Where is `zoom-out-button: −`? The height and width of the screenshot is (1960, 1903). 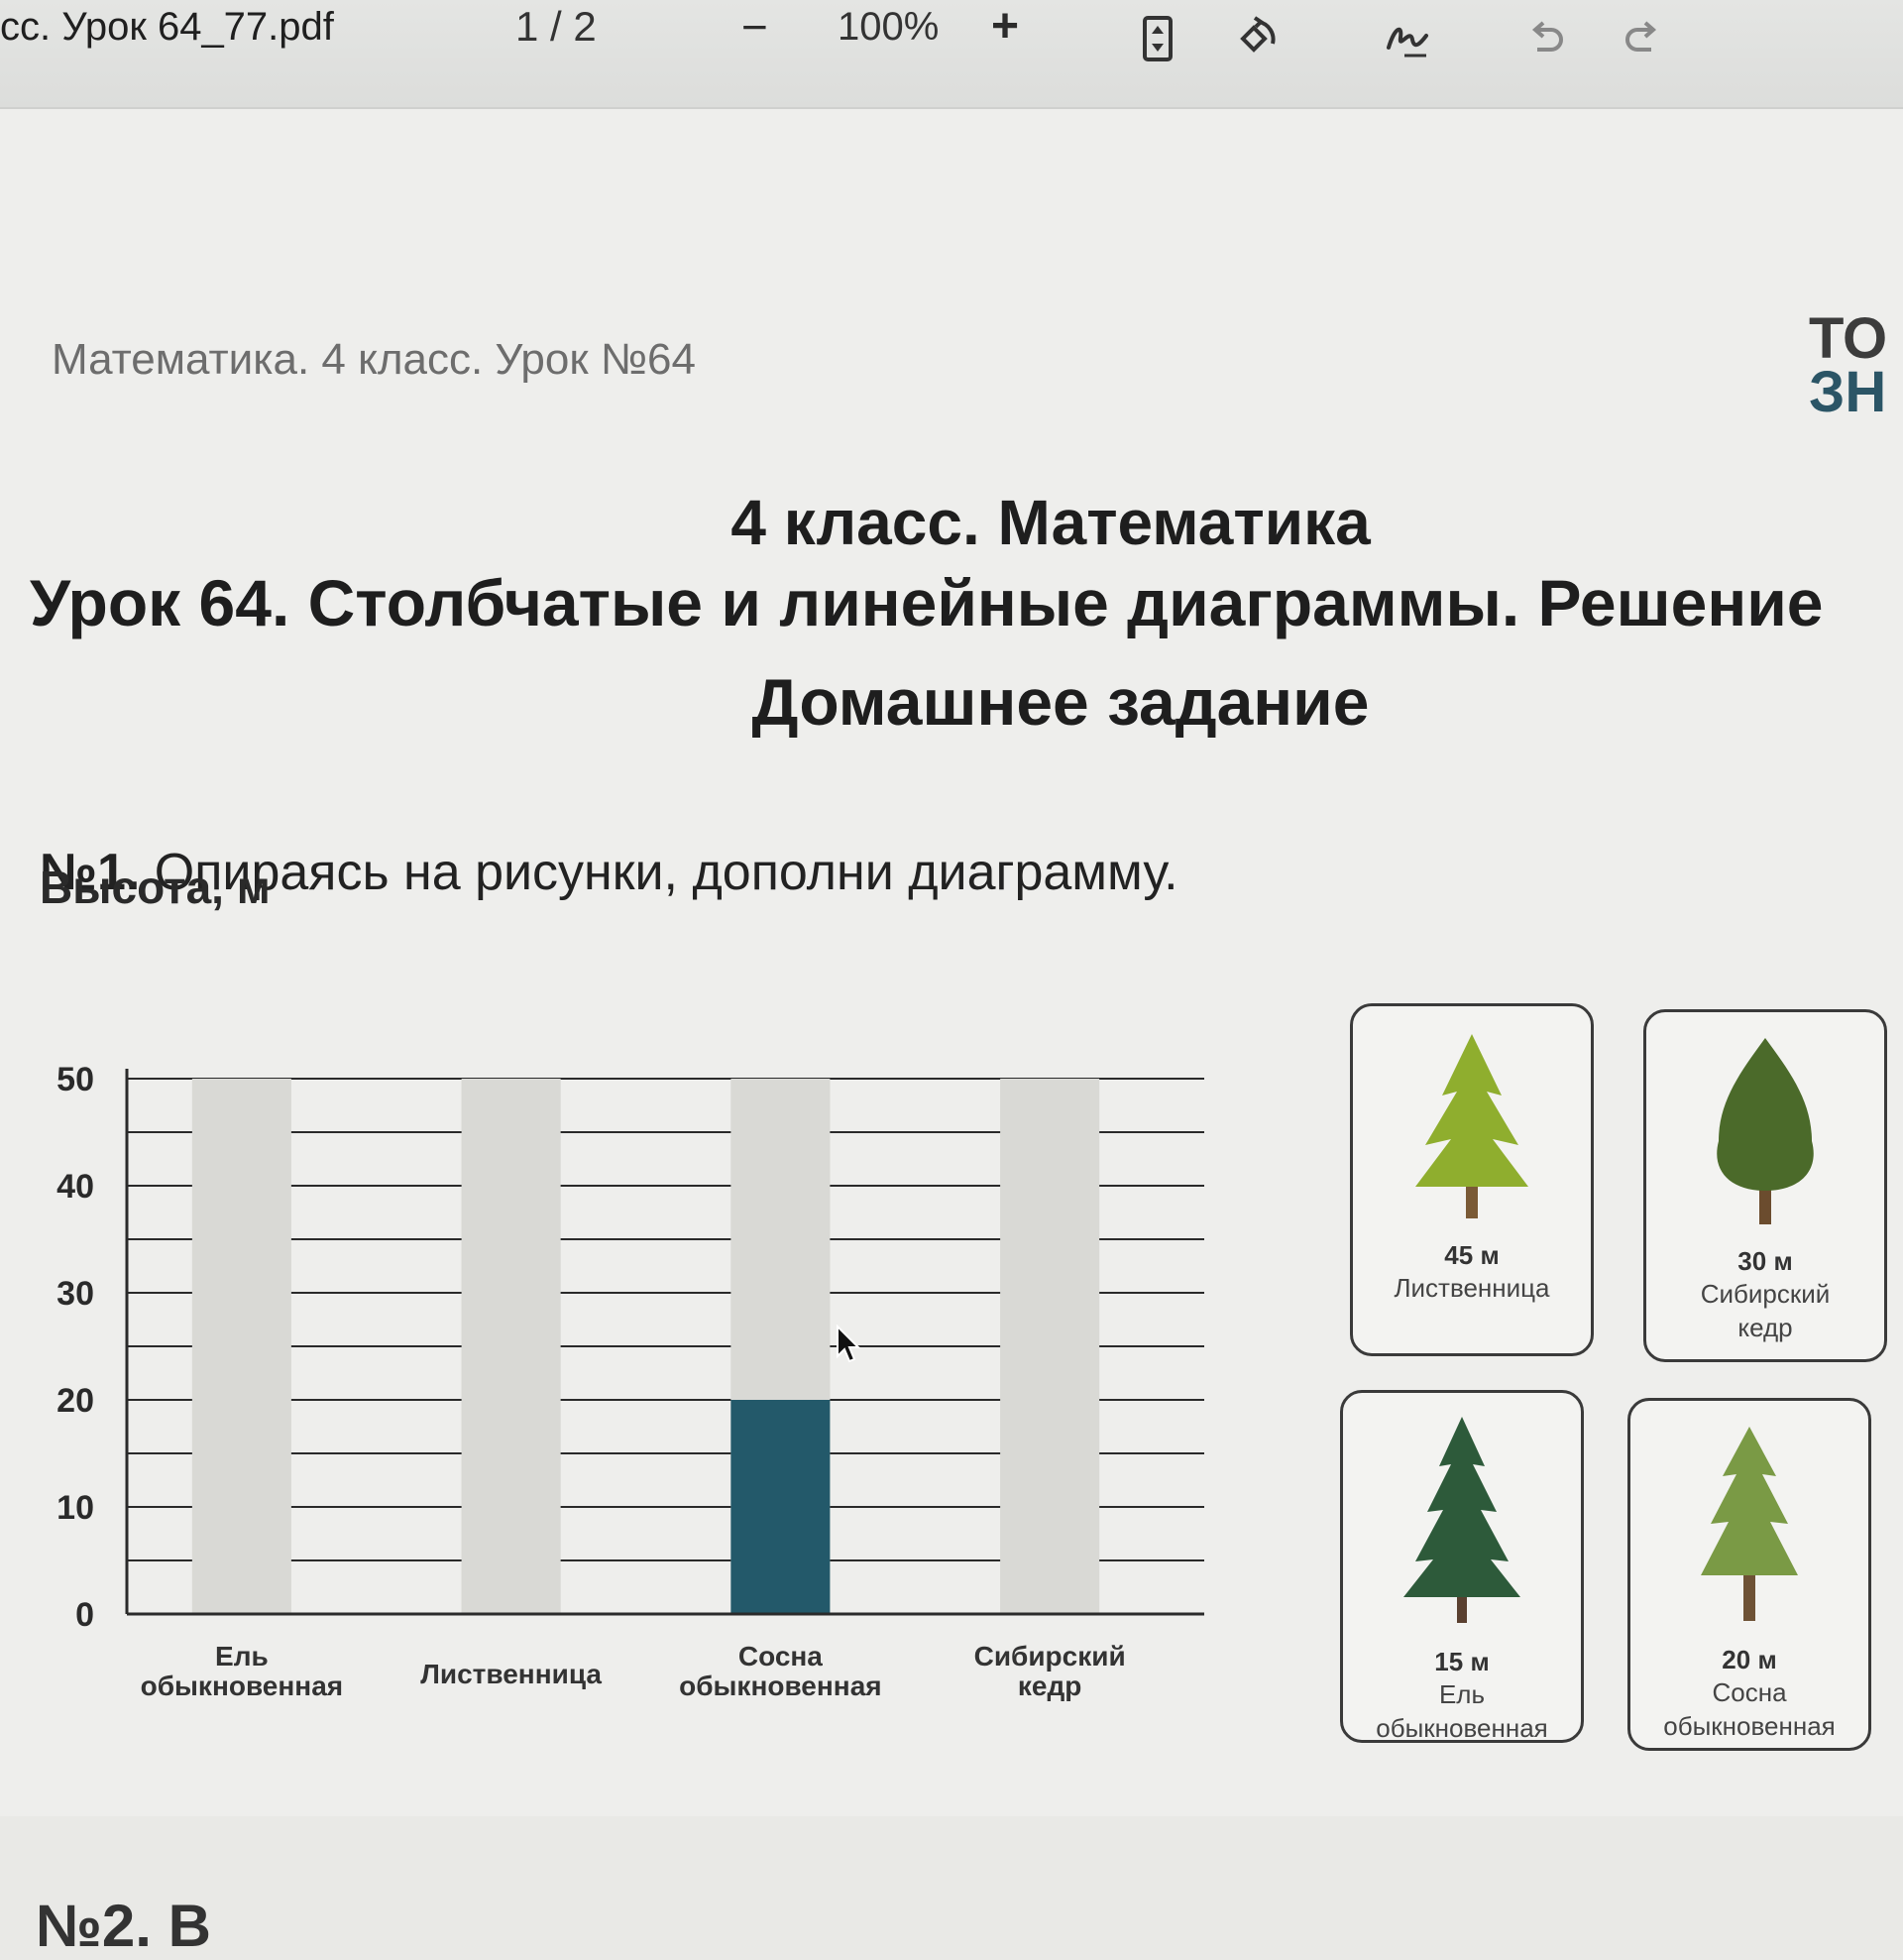
zoom-out-button: − is located at coordinates (754, 29).